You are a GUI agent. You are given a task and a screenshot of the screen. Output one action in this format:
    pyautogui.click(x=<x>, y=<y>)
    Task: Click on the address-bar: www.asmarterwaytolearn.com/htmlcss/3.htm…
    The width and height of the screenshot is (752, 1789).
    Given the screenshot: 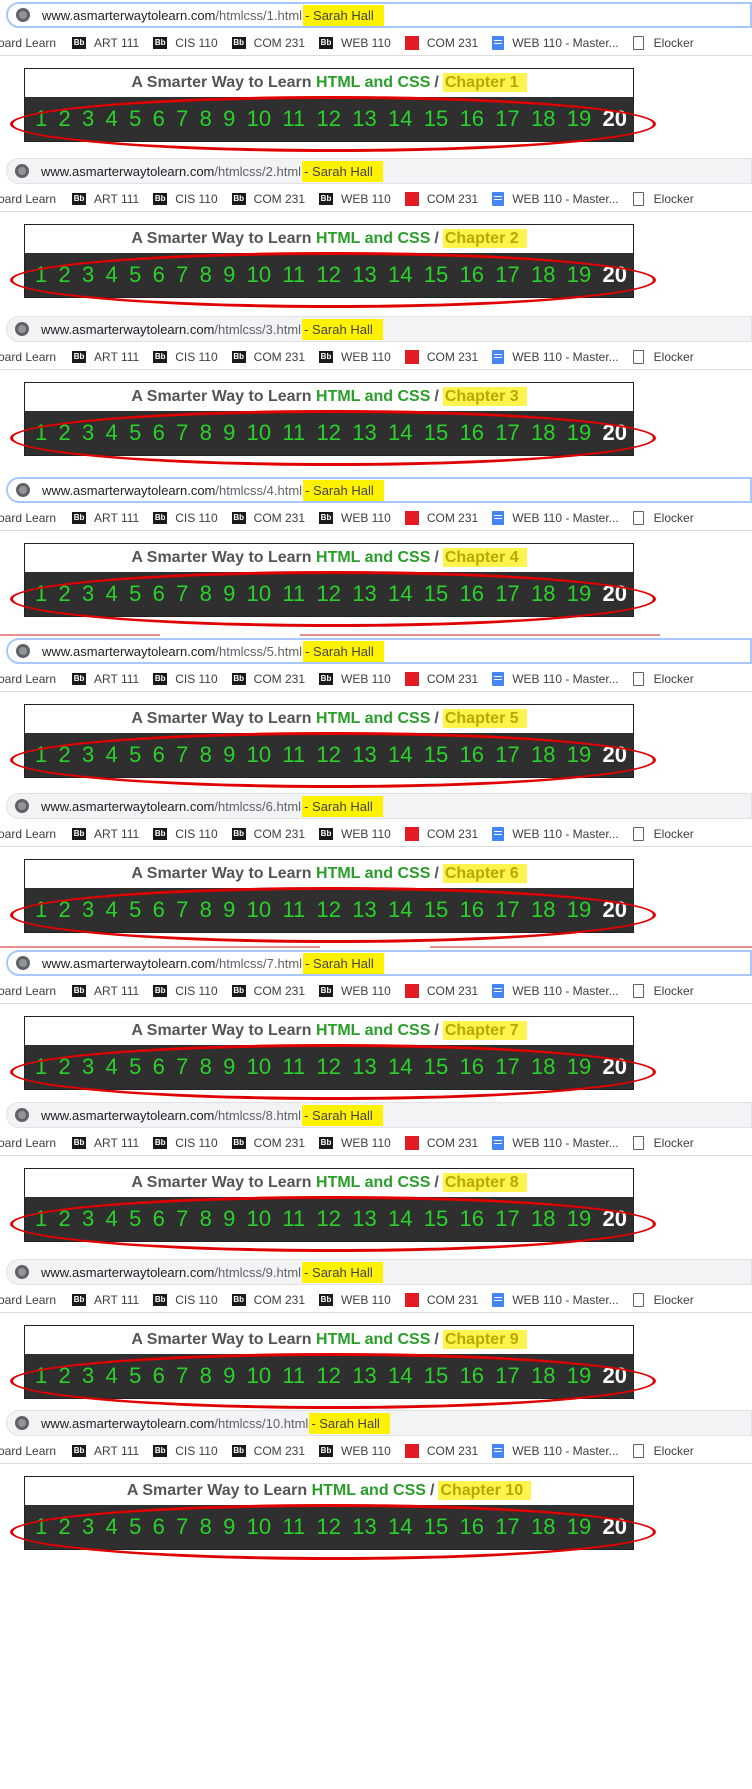 What is the action you would take?
    pyautogui.click(x=379, y=329)
    